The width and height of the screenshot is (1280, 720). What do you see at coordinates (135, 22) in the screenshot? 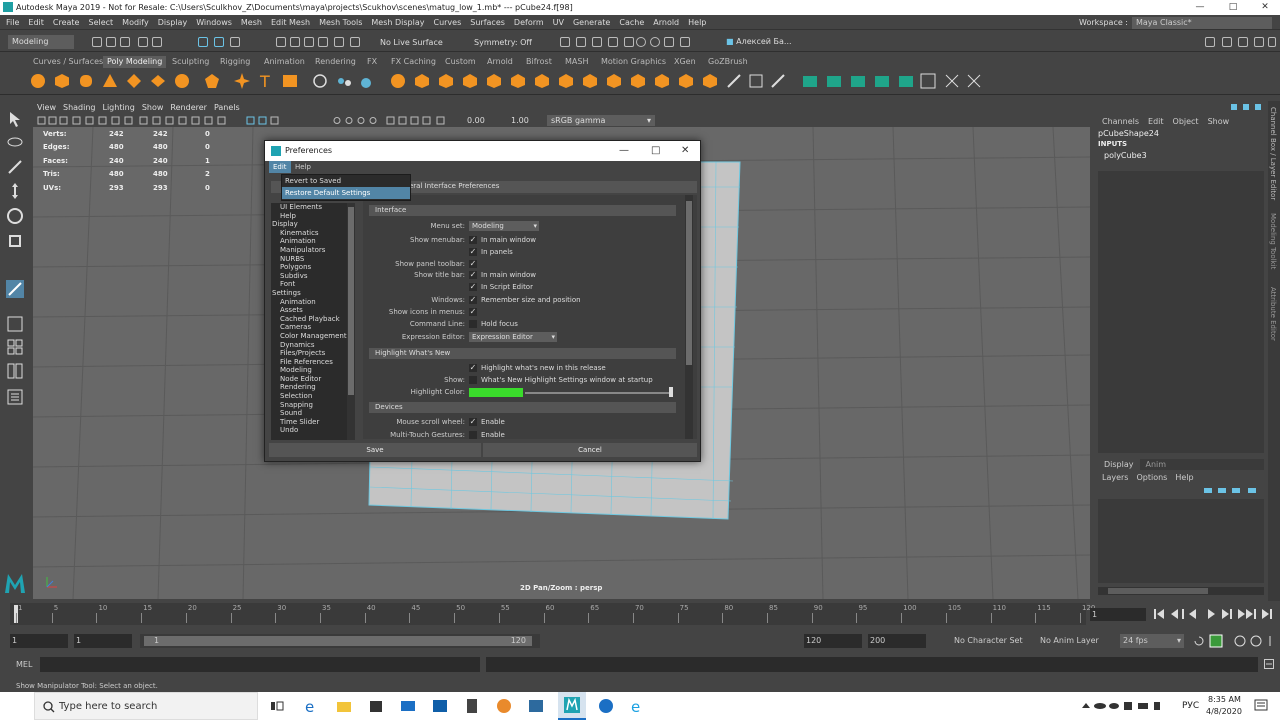
I see `menu-modify: Modify` at bounding box center [135, 22].